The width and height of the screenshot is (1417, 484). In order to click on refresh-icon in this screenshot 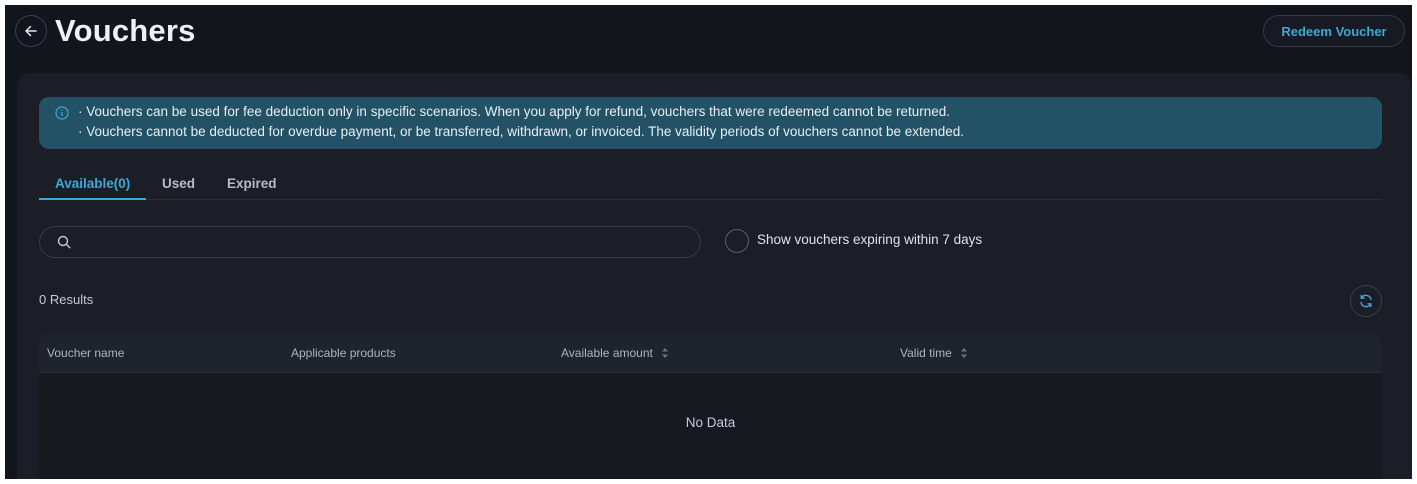, I will do `click(1366, 301)`.